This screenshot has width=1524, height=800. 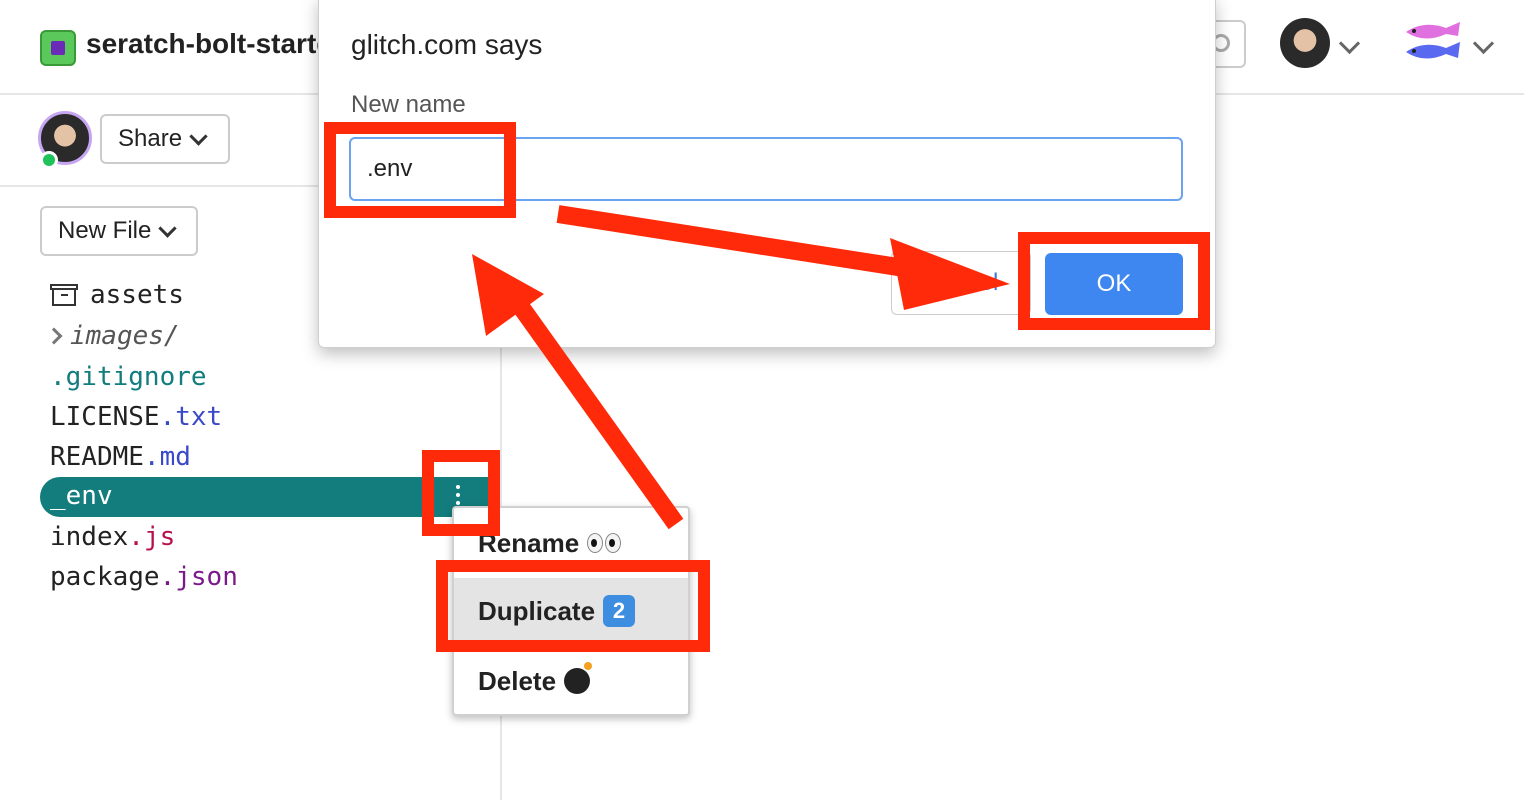 I want to click on arrow-to-input, so click(x=578, y=392).